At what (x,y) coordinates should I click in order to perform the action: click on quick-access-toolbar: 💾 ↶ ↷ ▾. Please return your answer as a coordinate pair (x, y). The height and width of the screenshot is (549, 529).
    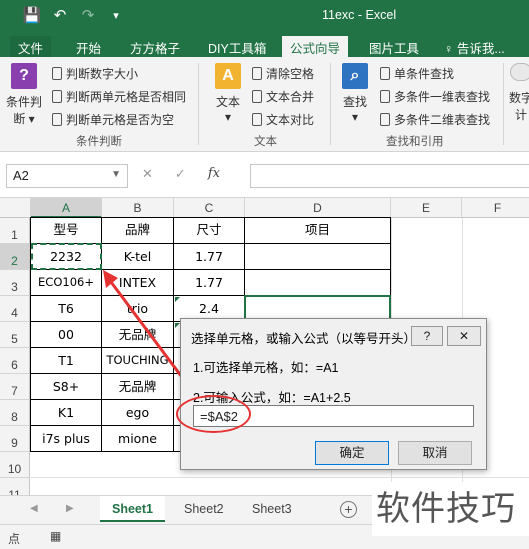
    Looking at the image, I should click on (74, 15).